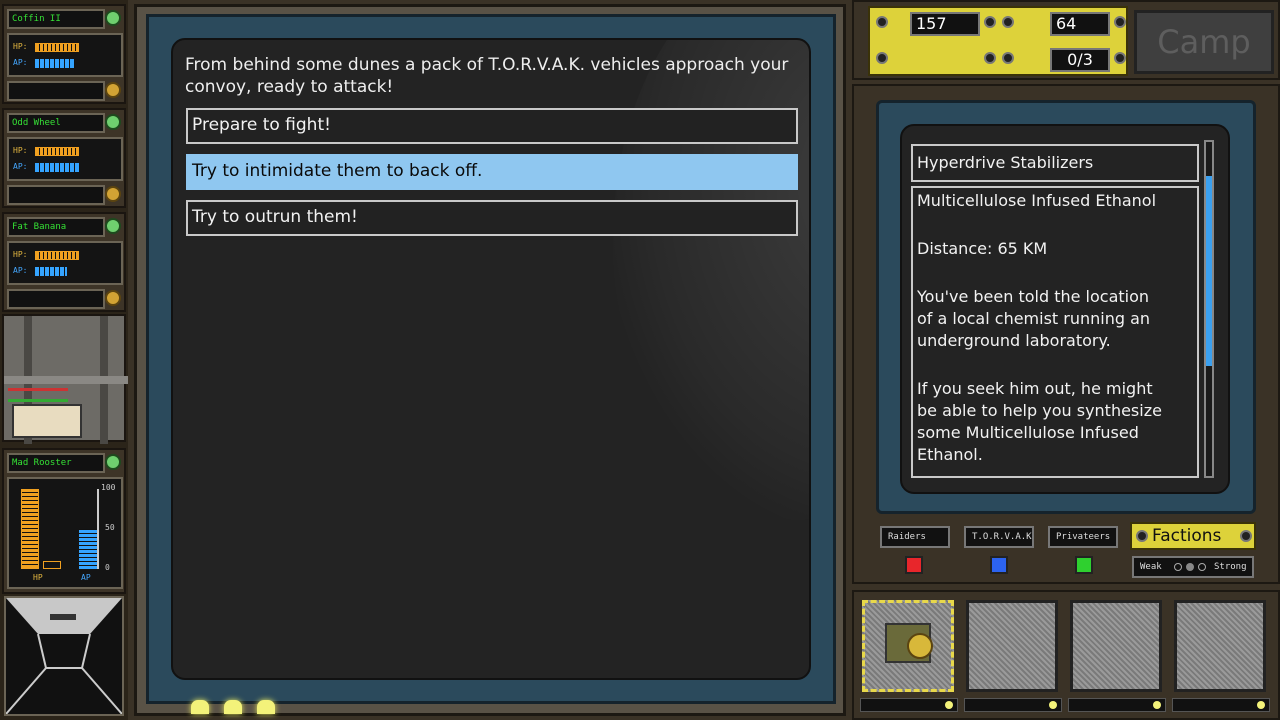 The image size is (1280, 720). I want to click on selected-crew-card: Mad Rooster 100 50 0 HP AP, so click(64, 521).